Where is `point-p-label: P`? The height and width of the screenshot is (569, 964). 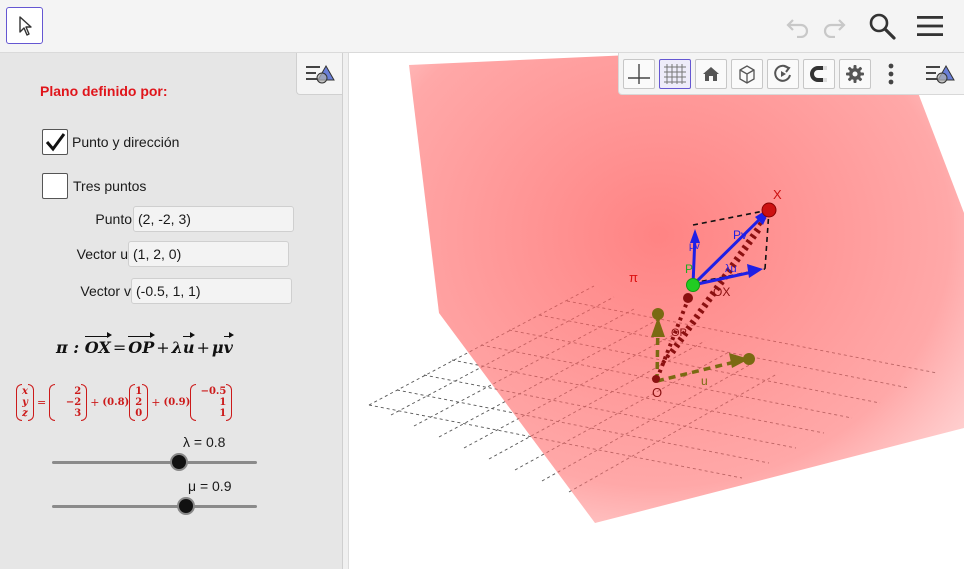 point-p-label: P is located at coordinates (689, 269).